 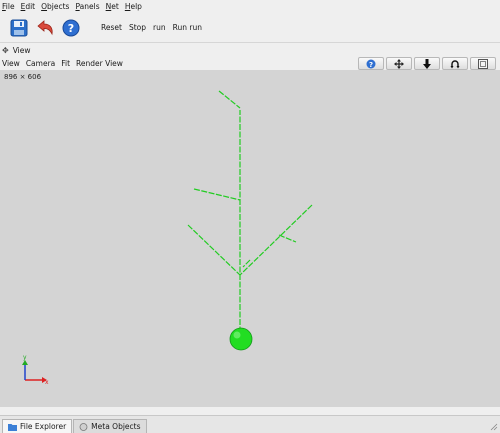 I want to click on menu-net: Net, so click(x=112, y=6).